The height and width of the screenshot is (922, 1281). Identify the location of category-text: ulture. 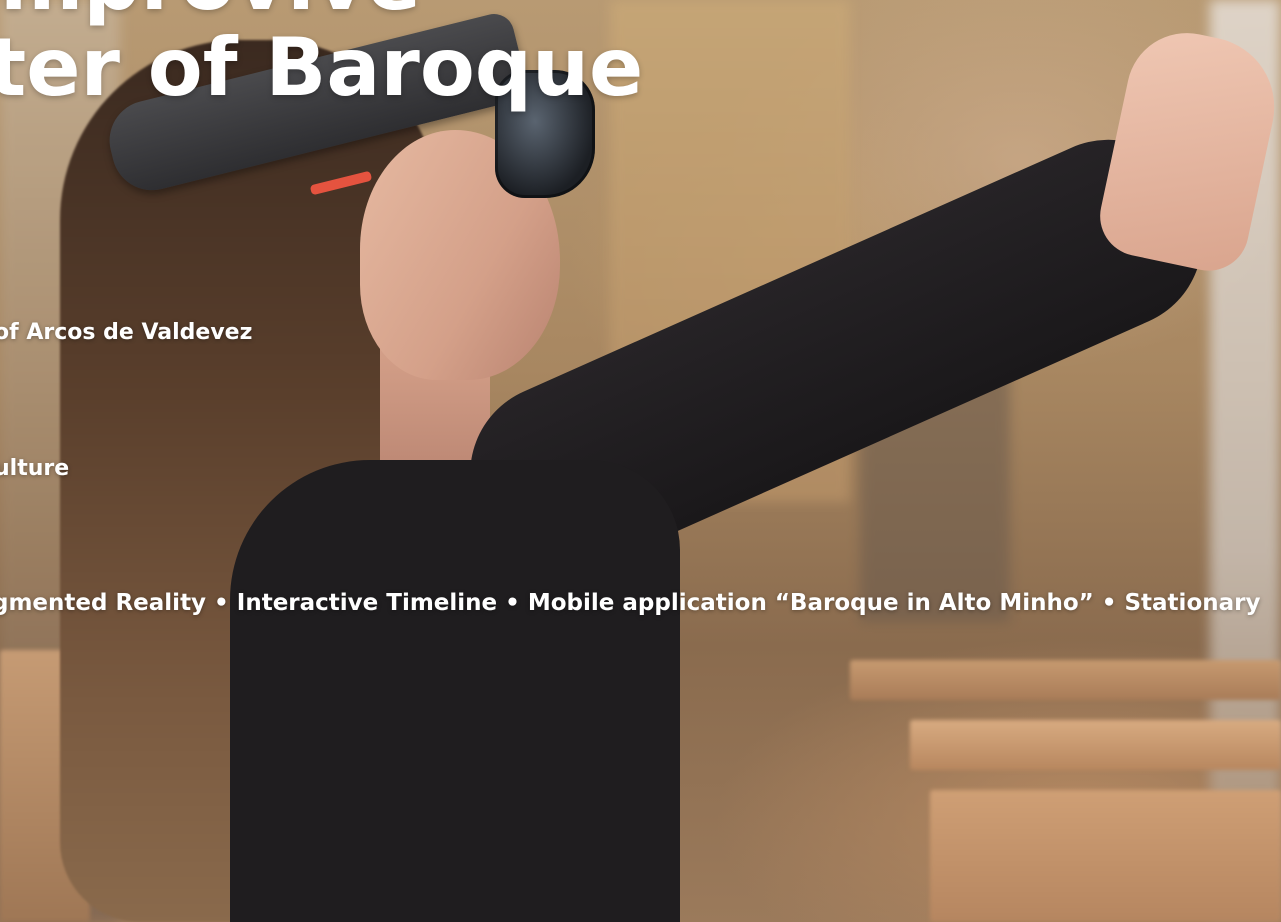
(35, 468).